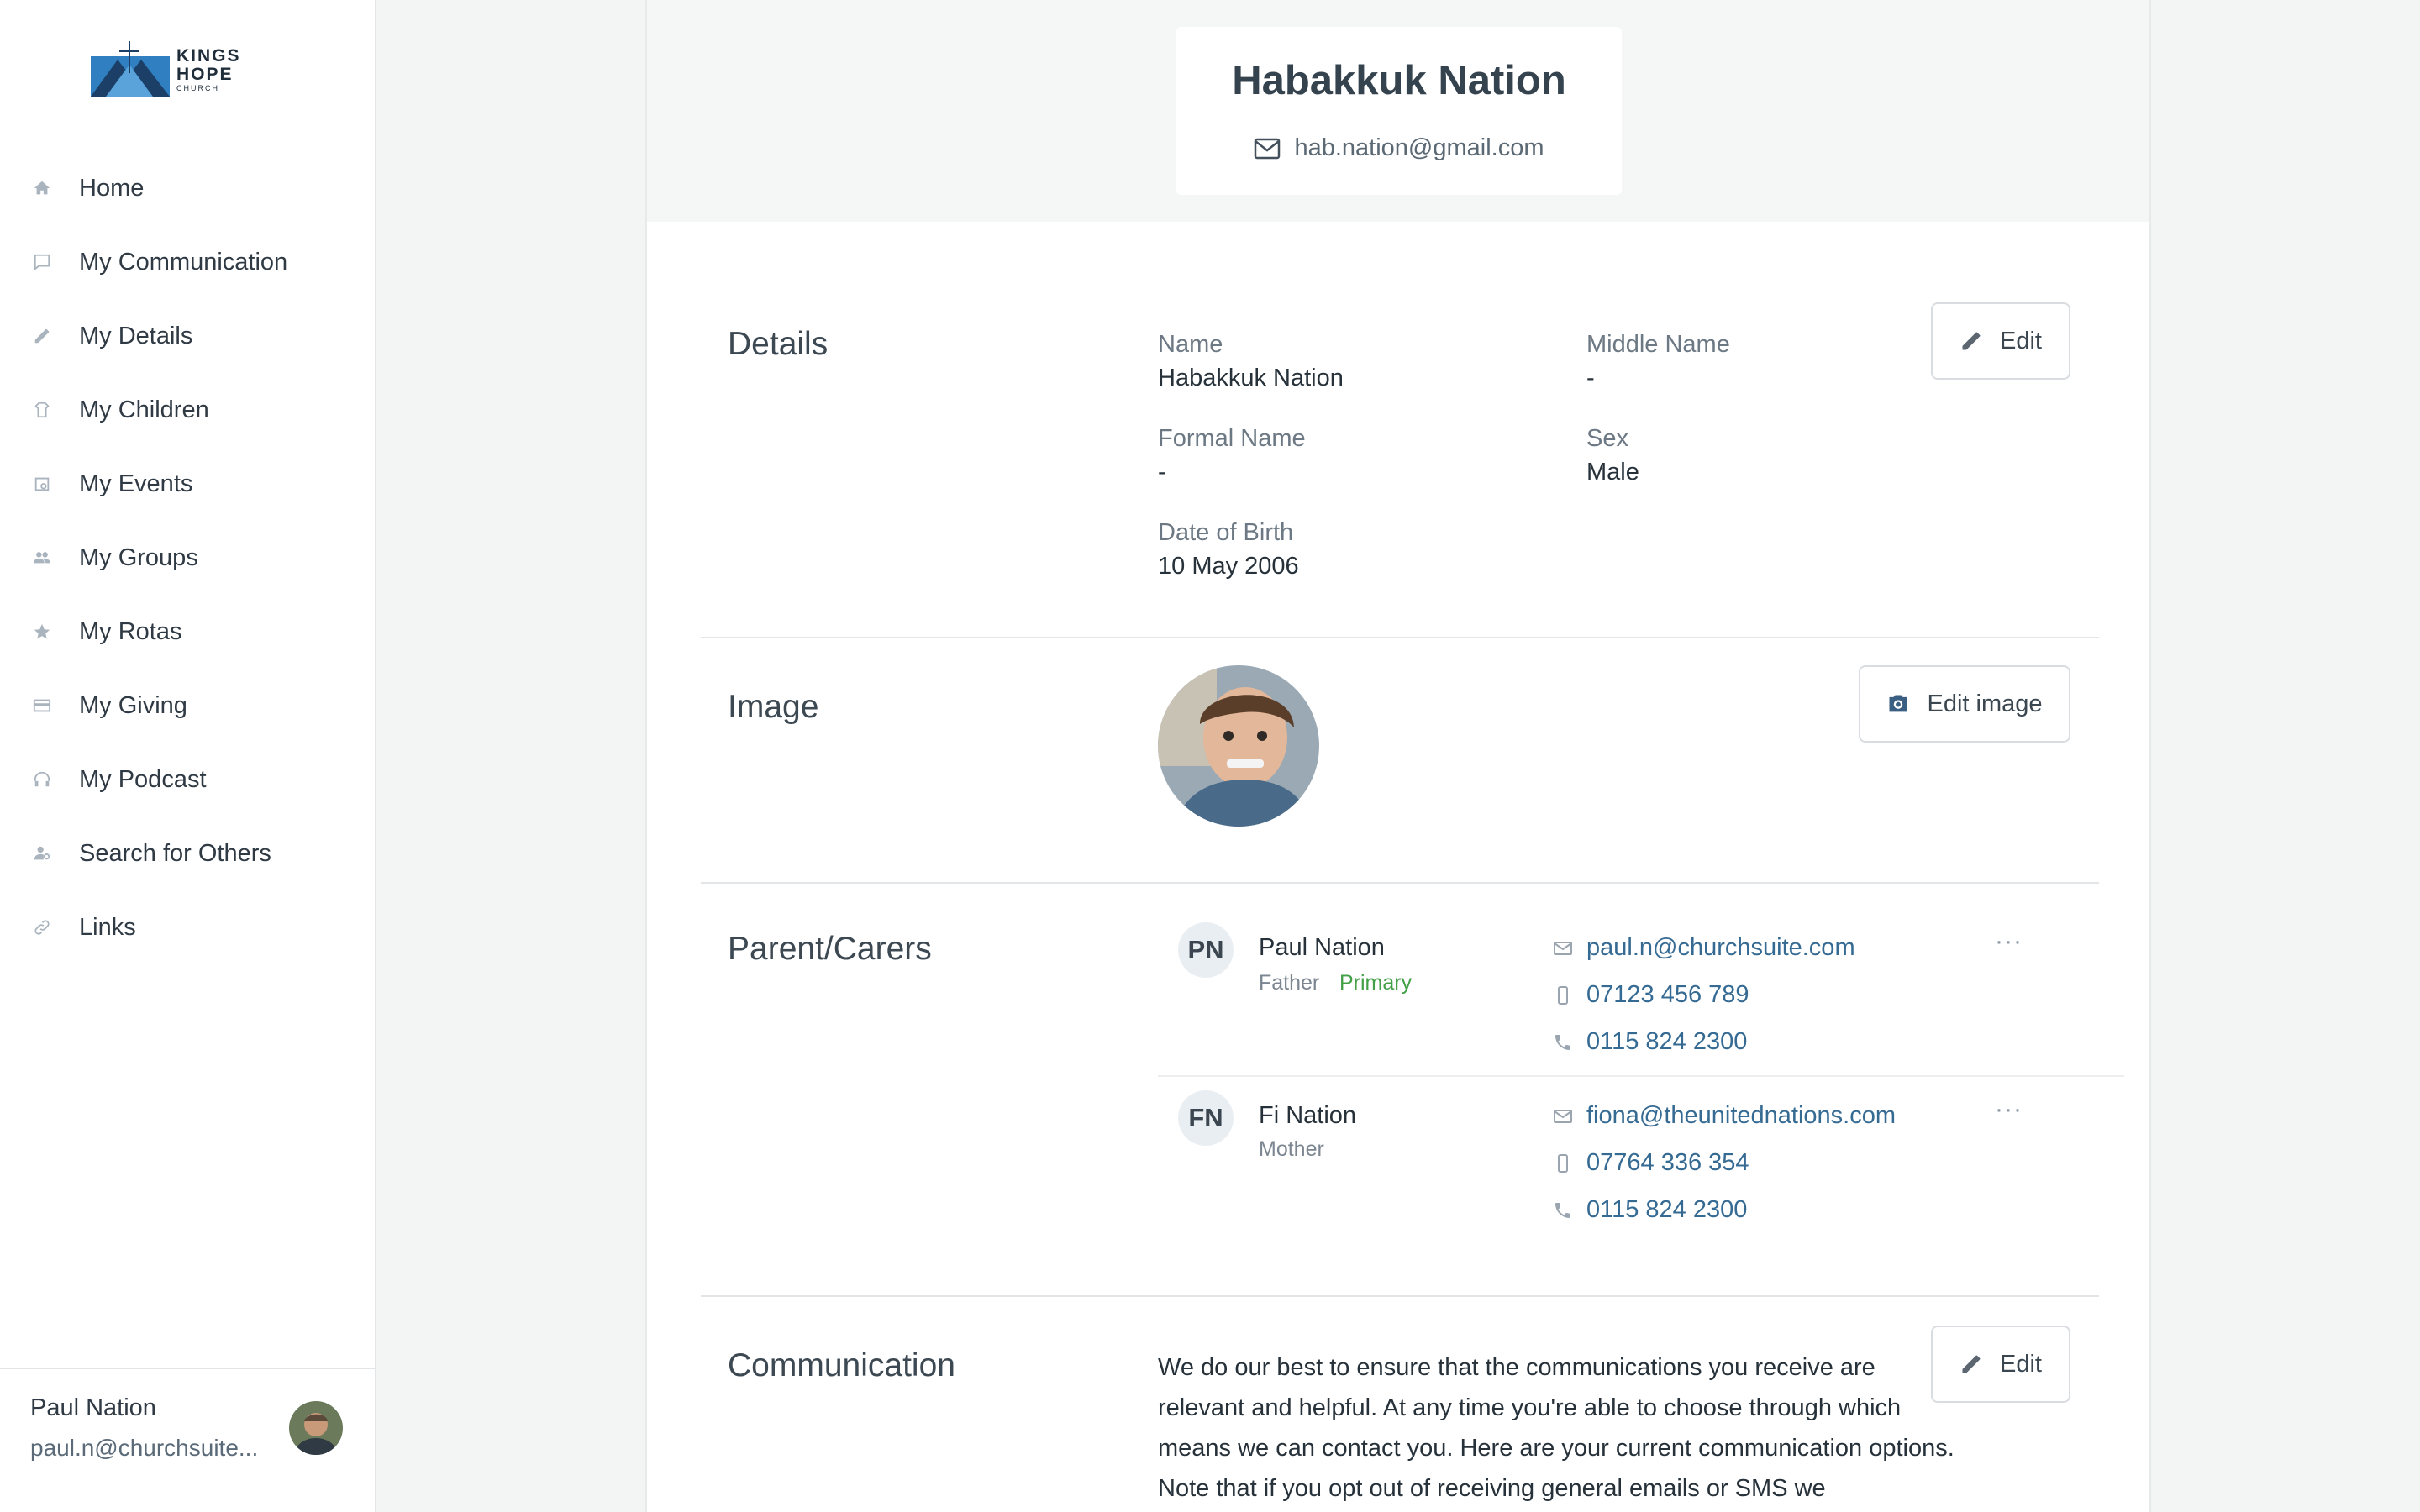 Image resolution: width=2420 pixels, height=1512 pixels. I want to click on parent-mobile-text: 07764 336 354, so click(1667, 1162).